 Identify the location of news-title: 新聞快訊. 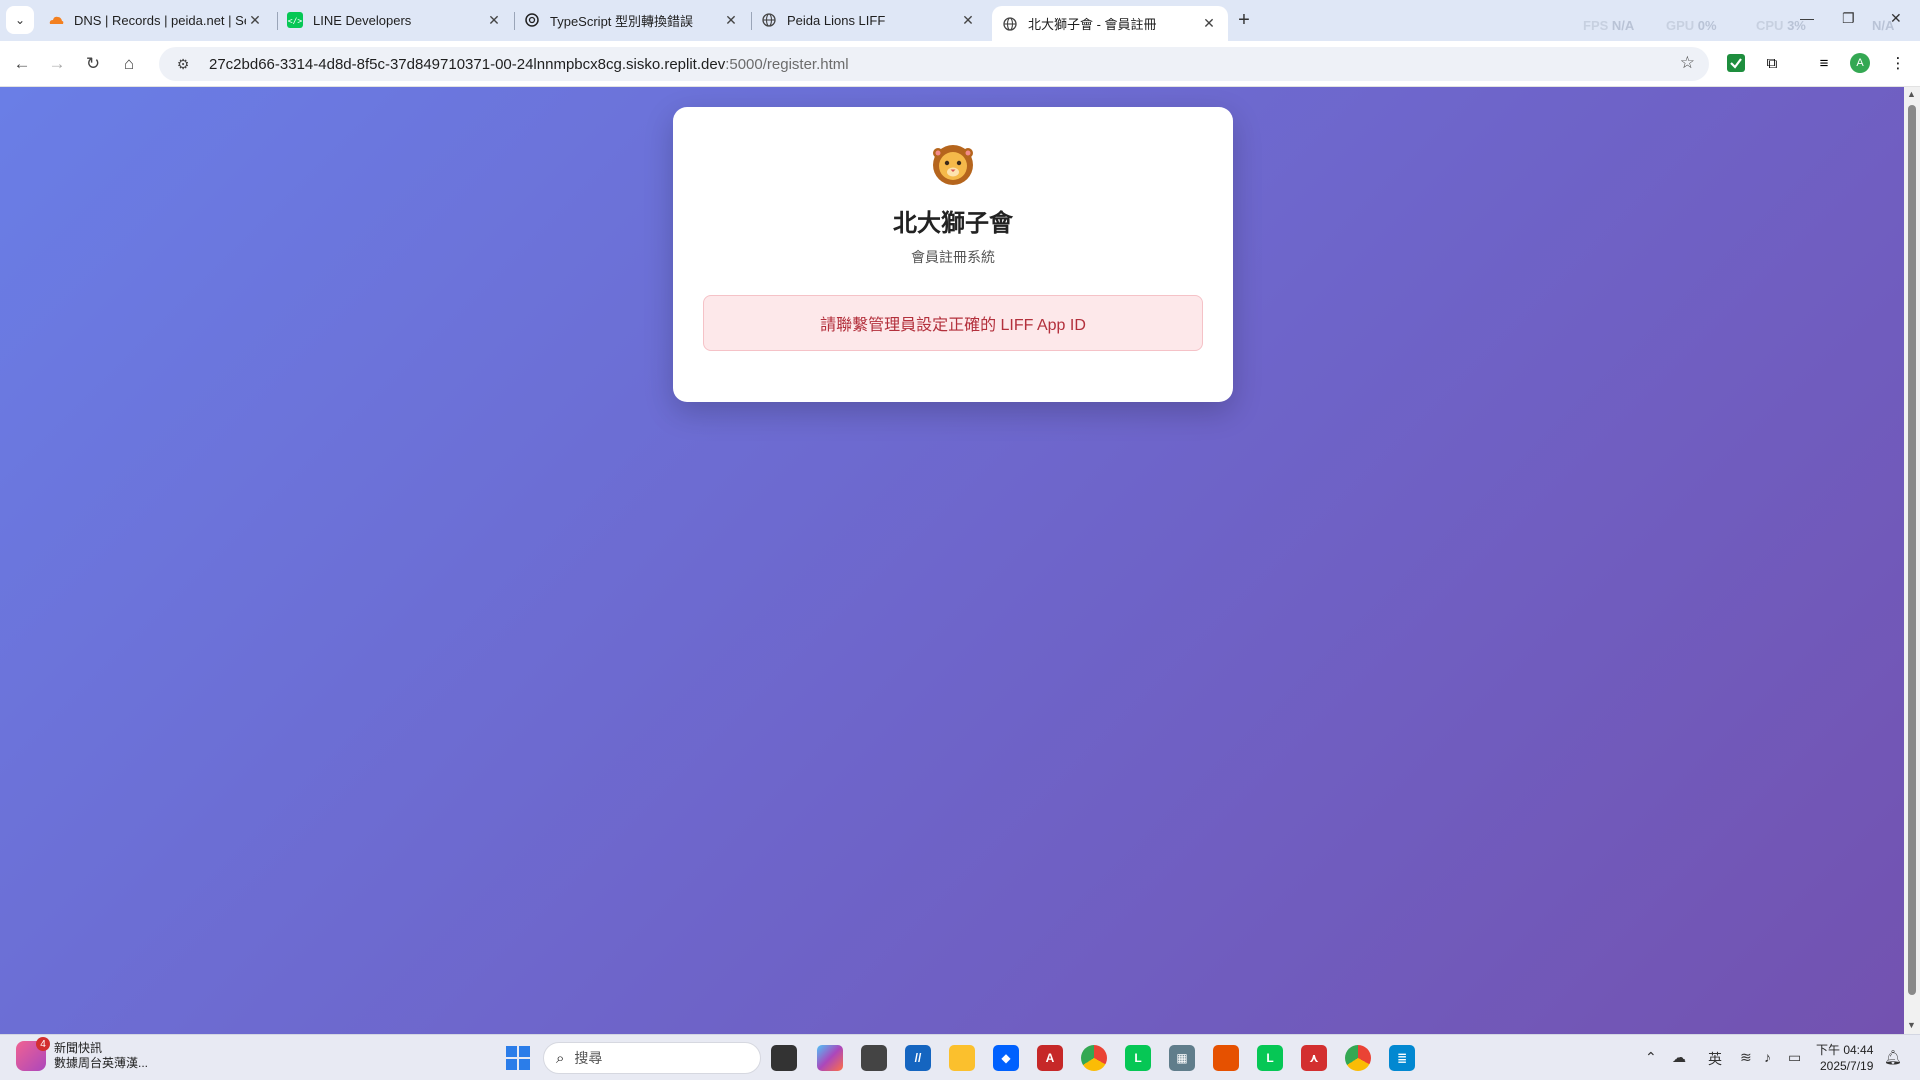
(78, 1048).